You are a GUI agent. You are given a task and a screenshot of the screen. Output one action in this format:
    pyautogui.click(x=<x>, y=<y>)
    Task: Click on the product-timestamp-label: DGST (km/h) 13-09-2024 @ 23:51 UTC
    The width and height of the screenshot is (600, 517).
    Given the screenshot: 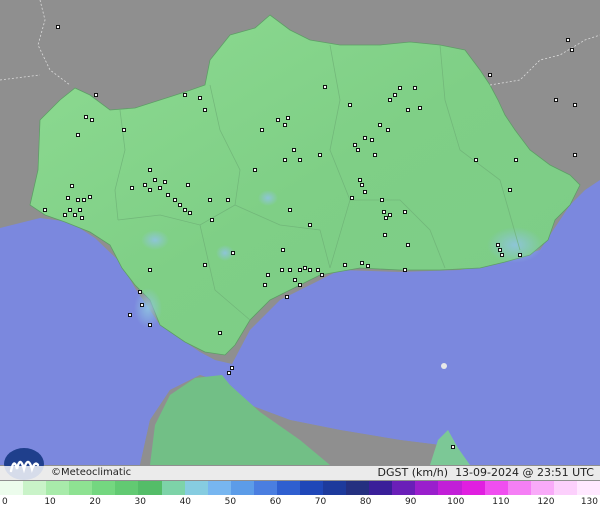 What is the action you would take?
    pyautogui.click(x=486, y=473)
    